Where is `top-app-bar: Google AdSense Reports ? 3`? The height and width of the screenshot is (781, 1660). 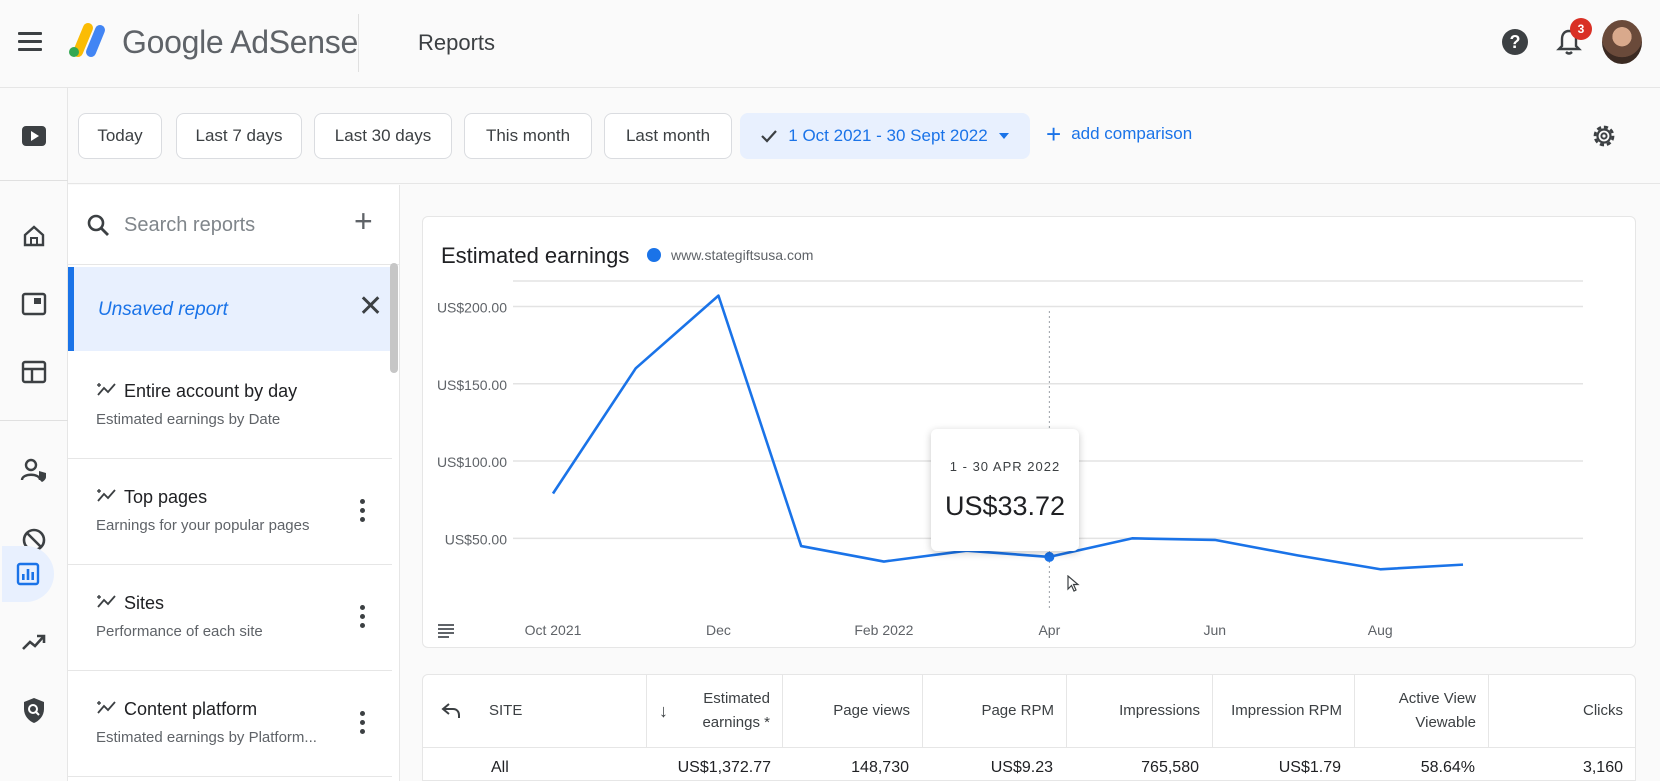
top-app-bar: Google AdSense Reports ? 3 is located at coordinates (830, 44).